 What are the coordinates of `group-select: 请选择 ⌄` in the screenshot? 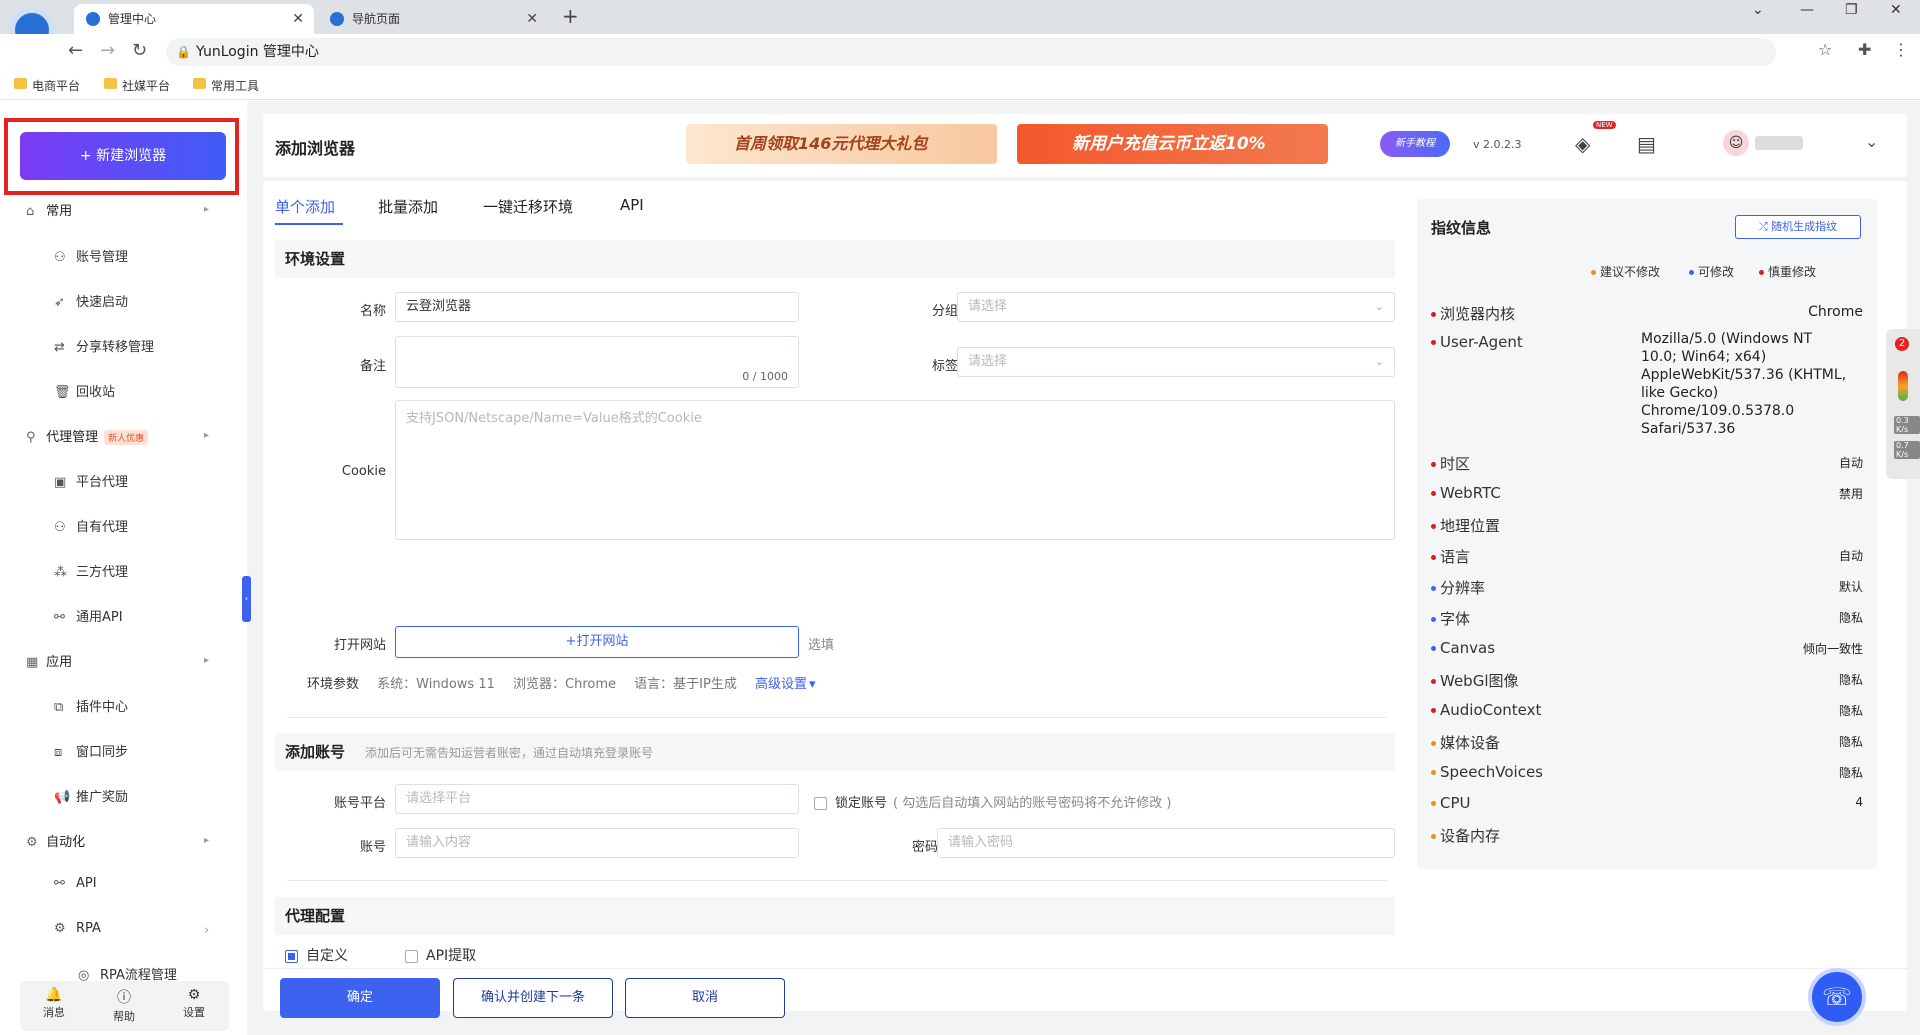 It's located at (1176, 307).